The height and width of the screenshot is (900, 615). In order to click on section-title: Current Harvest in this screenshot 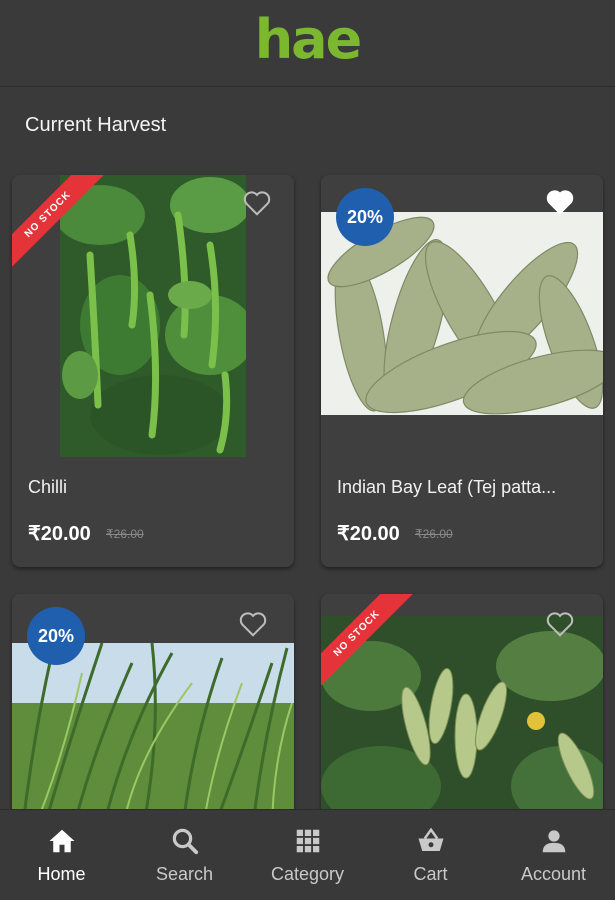, I will do `click(96, 125)`.